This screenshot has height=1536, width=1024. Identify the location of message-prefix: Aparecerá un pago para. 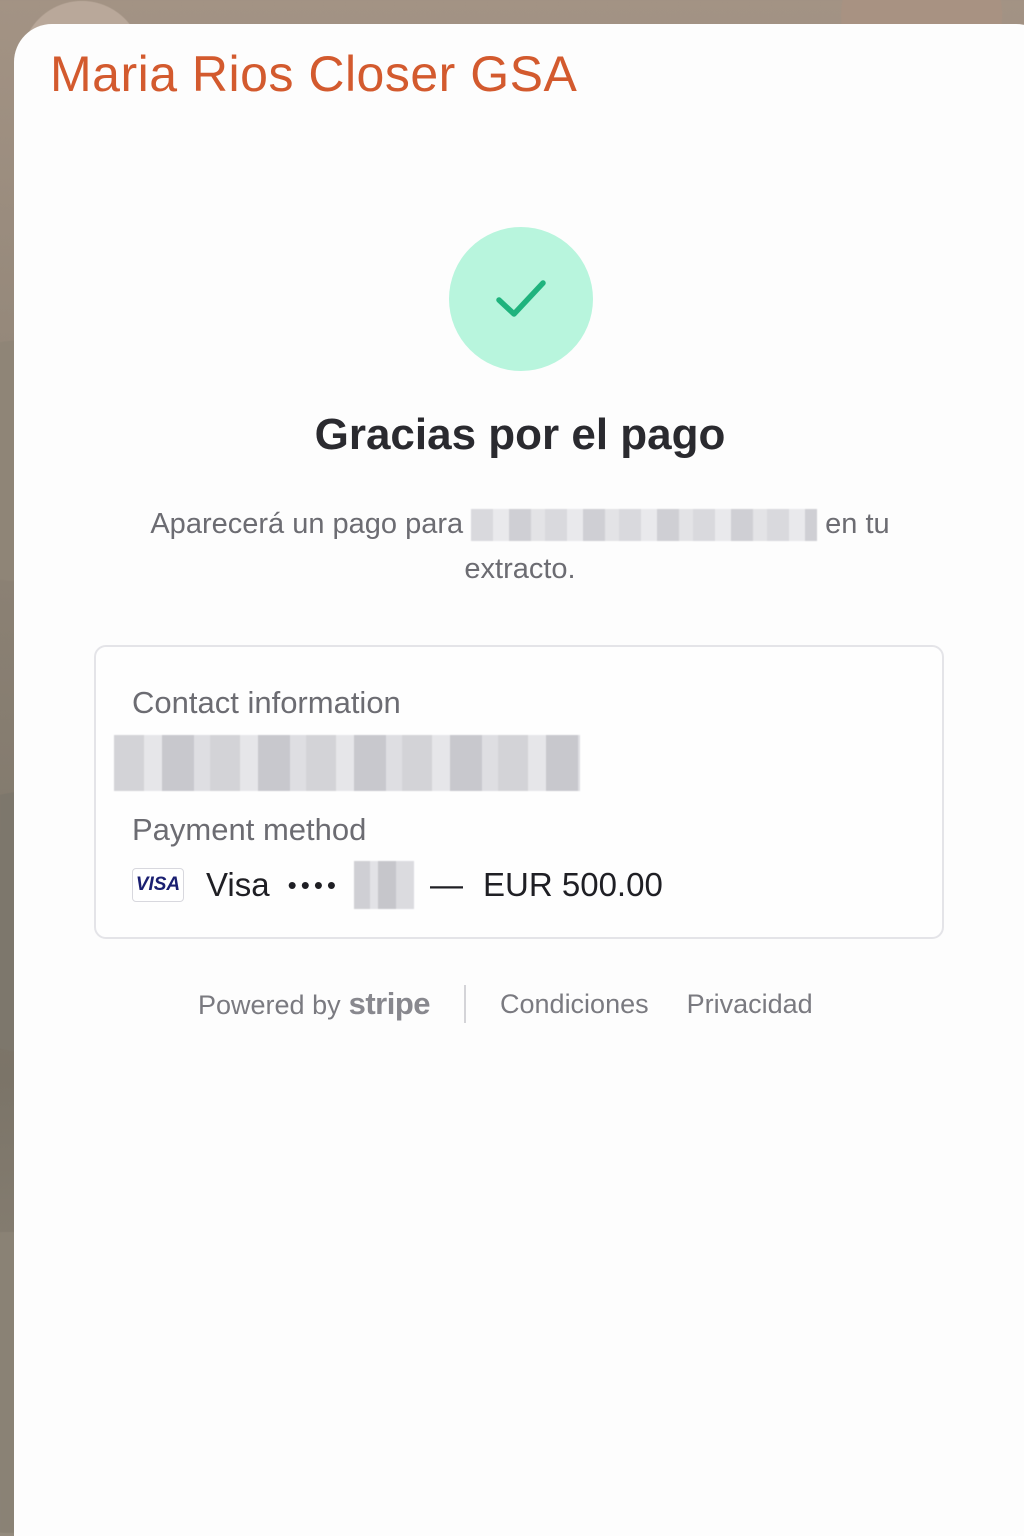
(307, 524).